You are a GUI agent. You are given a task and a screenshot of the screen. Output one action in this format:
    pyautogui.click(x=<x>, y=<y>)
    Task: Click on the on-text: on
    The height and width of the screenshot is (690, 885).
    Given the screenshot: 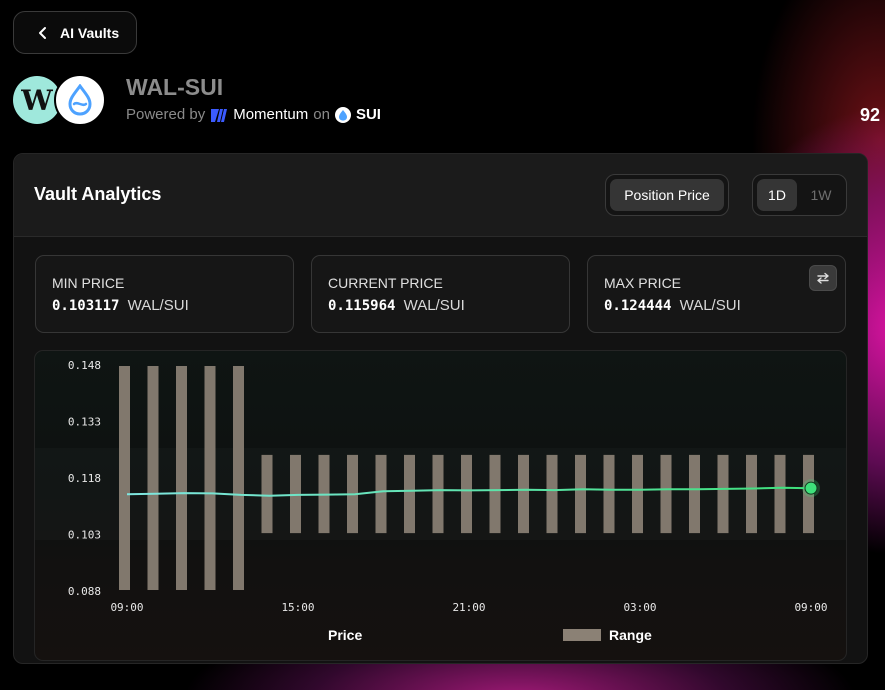 What is the action you would take?
    pyautogui.click(x=321, y=114)
    